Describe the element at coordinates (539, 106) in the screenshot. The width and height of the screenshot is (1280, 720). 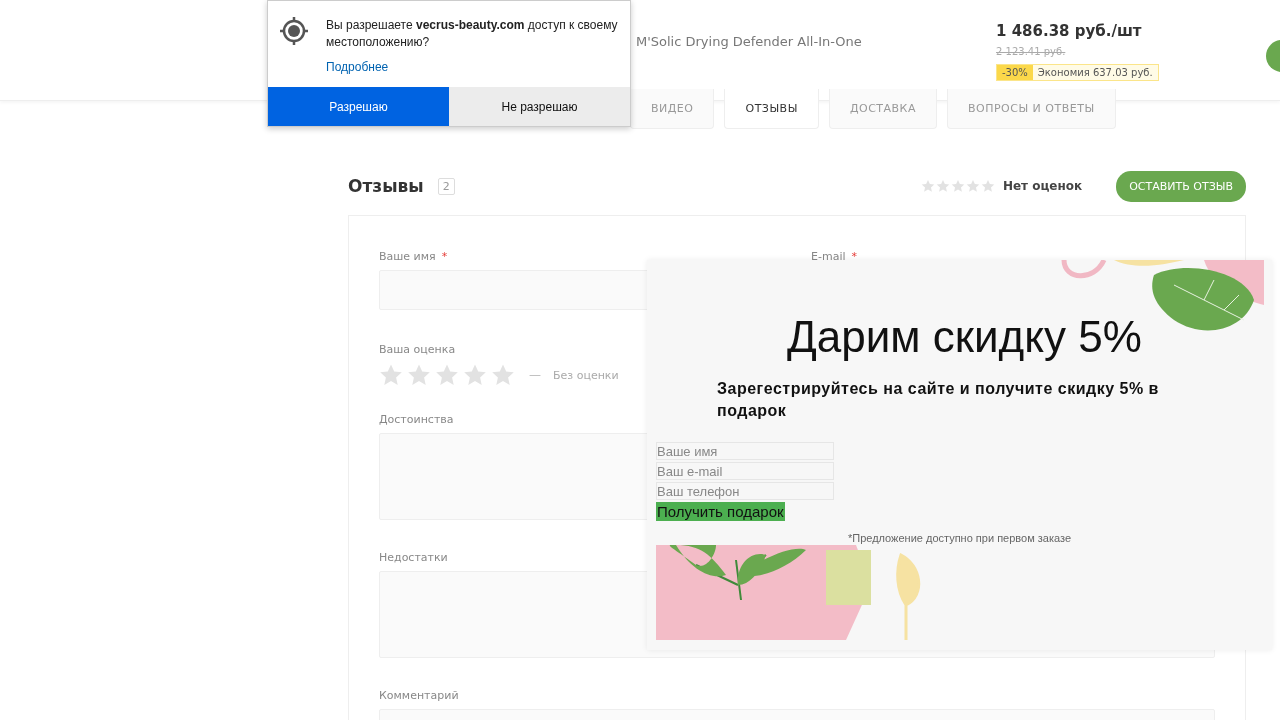
I see `deny-button: Не разрешаю` at that location.